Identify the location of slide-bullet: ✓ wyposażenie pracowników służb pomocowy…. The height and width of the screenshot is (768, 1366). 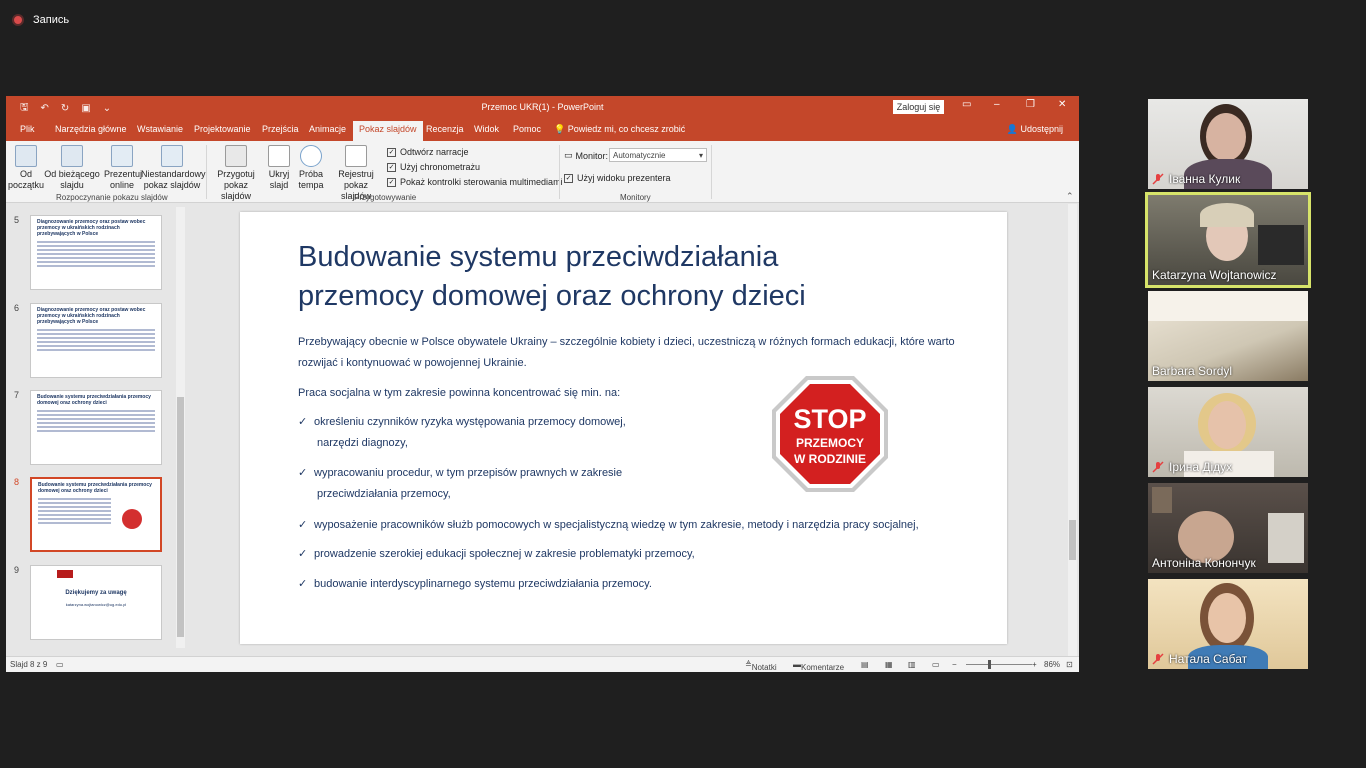
(608, 525).